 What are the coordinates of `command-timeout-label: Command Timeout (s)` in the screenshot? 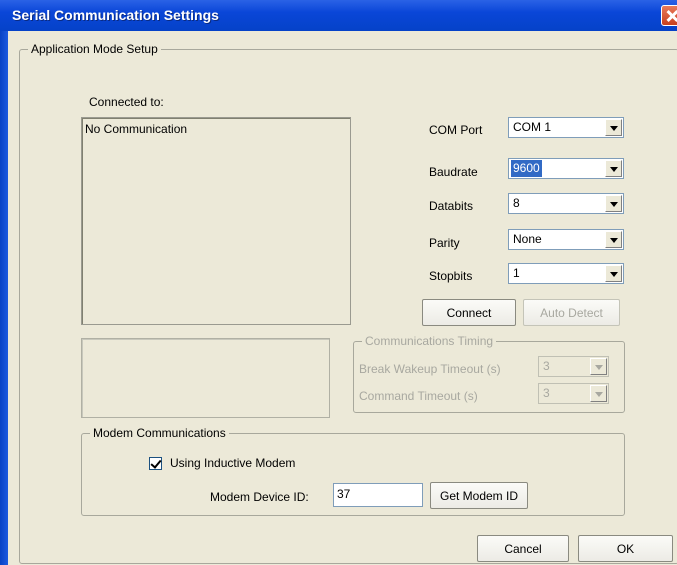 It's located at (418, 396).